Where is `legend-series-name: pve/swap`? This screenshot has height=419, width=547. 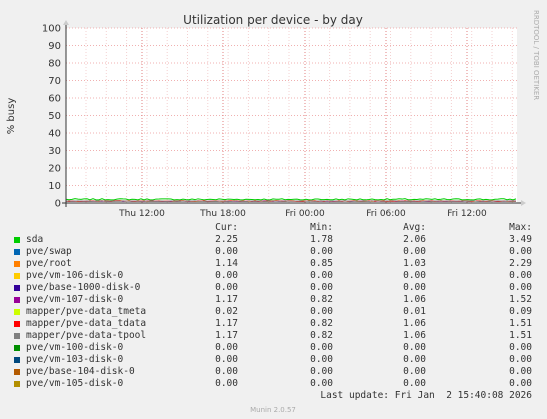 legend-series-name: pve/swap is located at coordinates (49, 251).